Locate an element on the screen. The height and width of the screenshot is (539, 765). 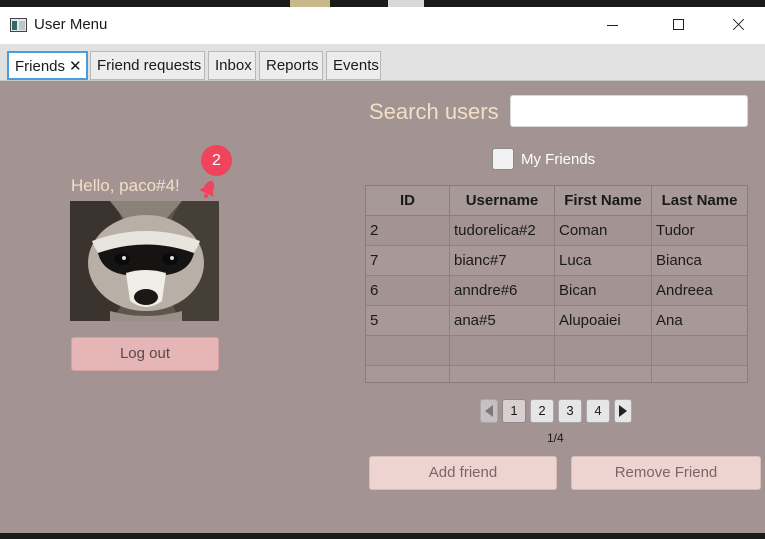
table-row: 2 tudorelica#2 Coman Tudor is located at coordinates (556, 231).